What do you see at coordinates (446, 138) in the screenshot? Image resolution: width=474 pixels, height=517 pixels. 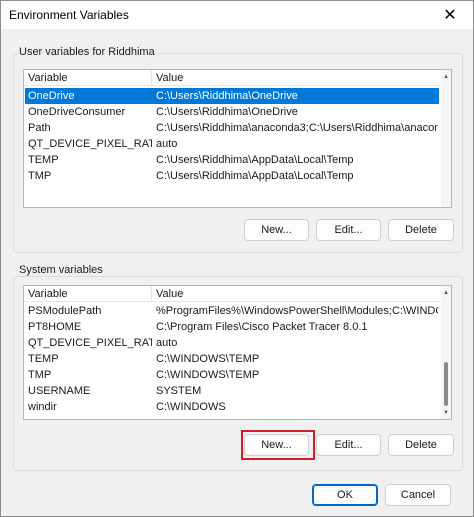 I see `user-list-scrollbar: ▲` at bounding box center [446, 138].